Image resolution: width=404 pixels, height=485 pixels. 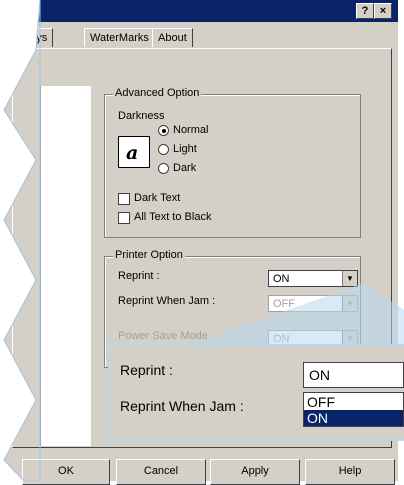 What do you see at coordinates (146, 370) in the screenshot?
I see `zoom-reprint-label: Reprint :` at bounding box center [146, 370].